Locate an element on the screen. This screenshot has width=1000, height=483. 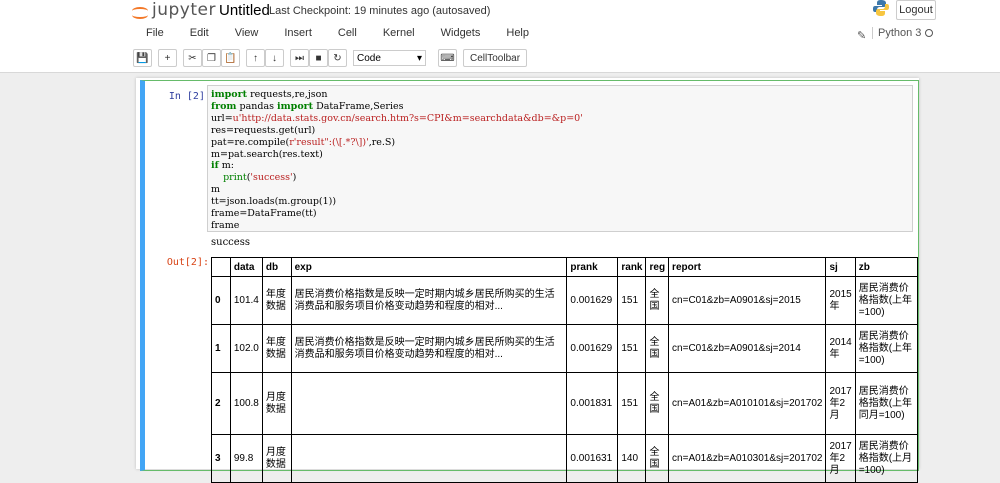
row-index: 1 is located at coordinates (221, 348).